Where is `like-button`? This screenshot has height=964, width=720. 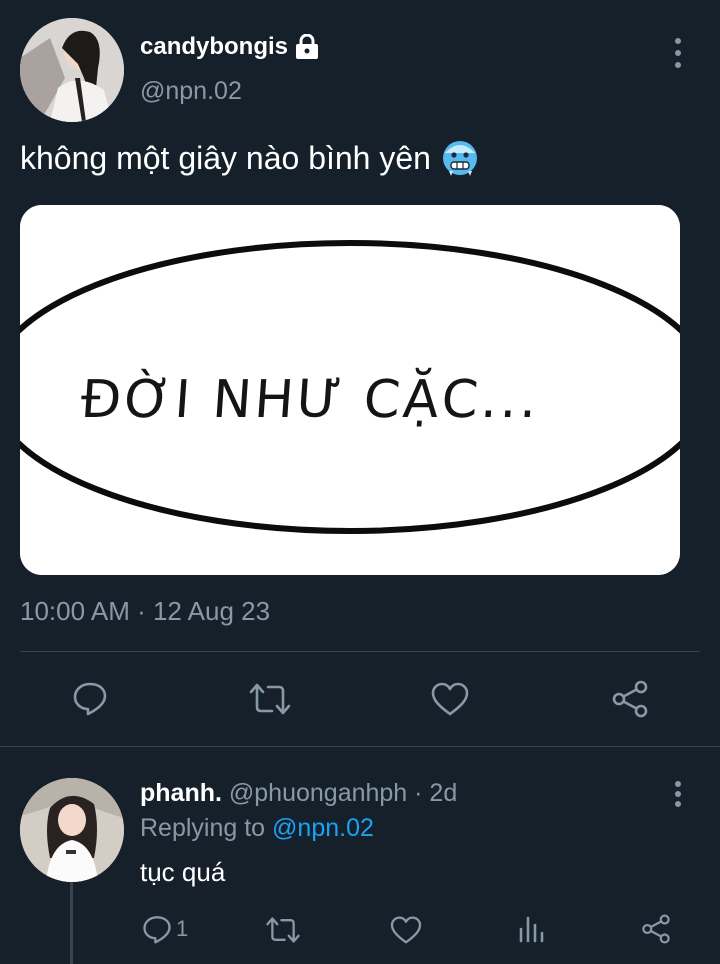
like-button is located at coordinates (450, 699).